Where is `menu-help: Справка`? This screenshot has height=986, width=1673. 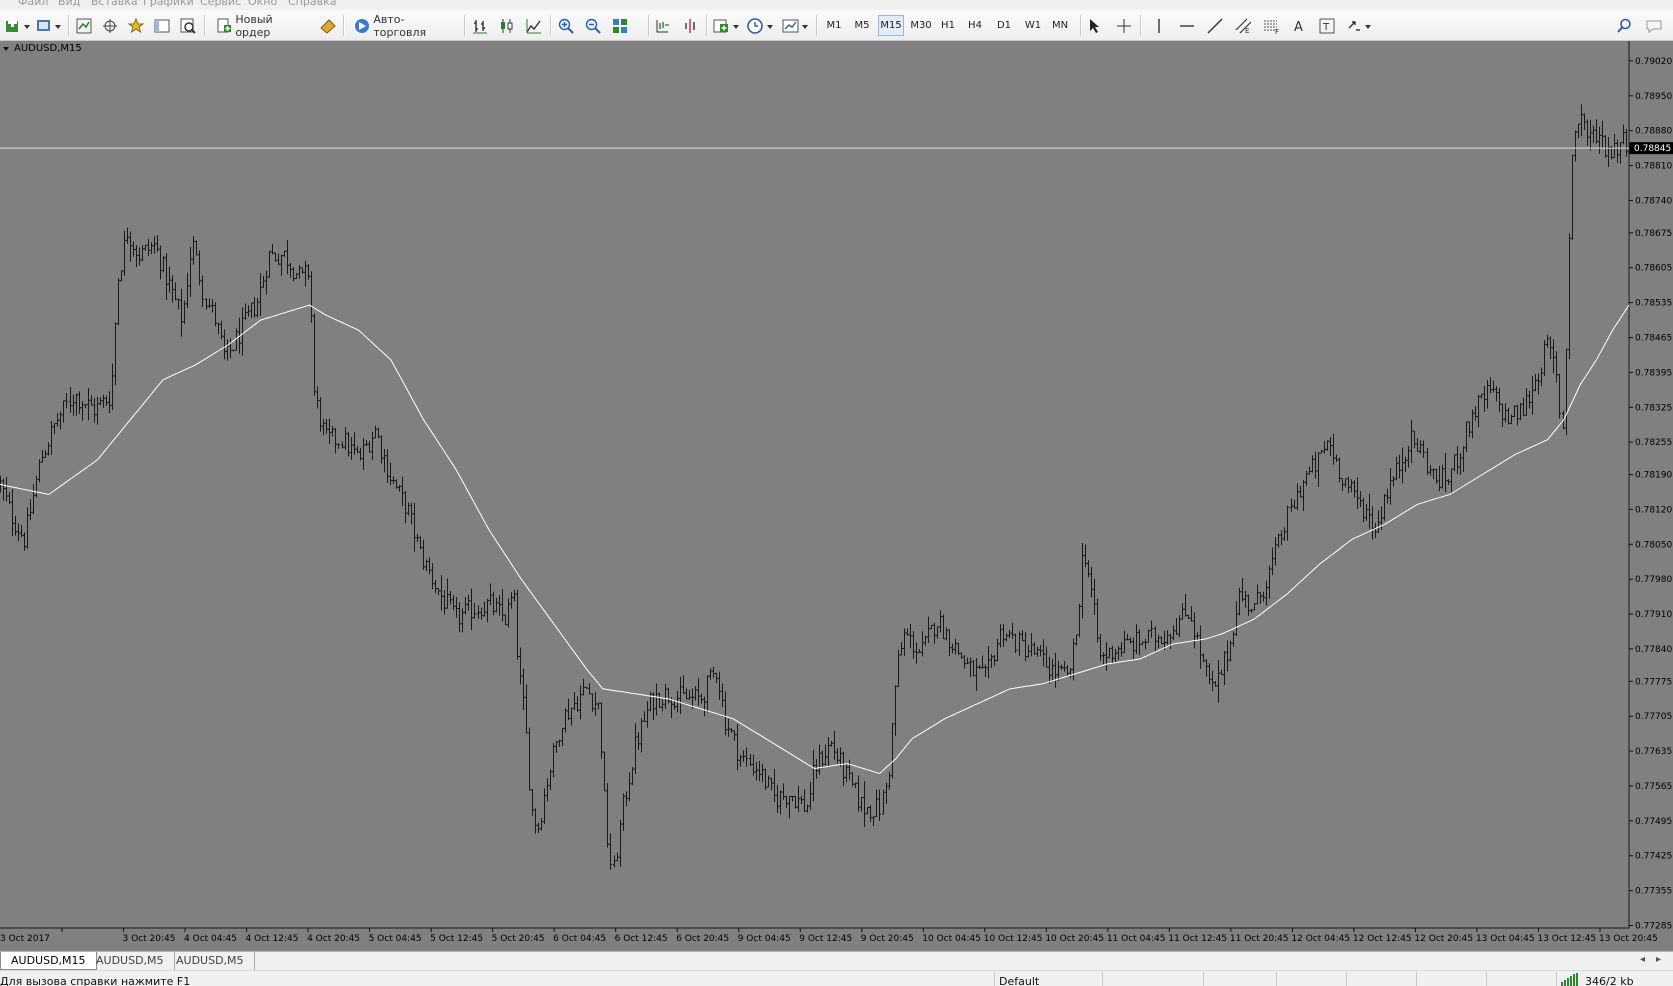 menu-help: Справка is located at coordinates (312, 4).